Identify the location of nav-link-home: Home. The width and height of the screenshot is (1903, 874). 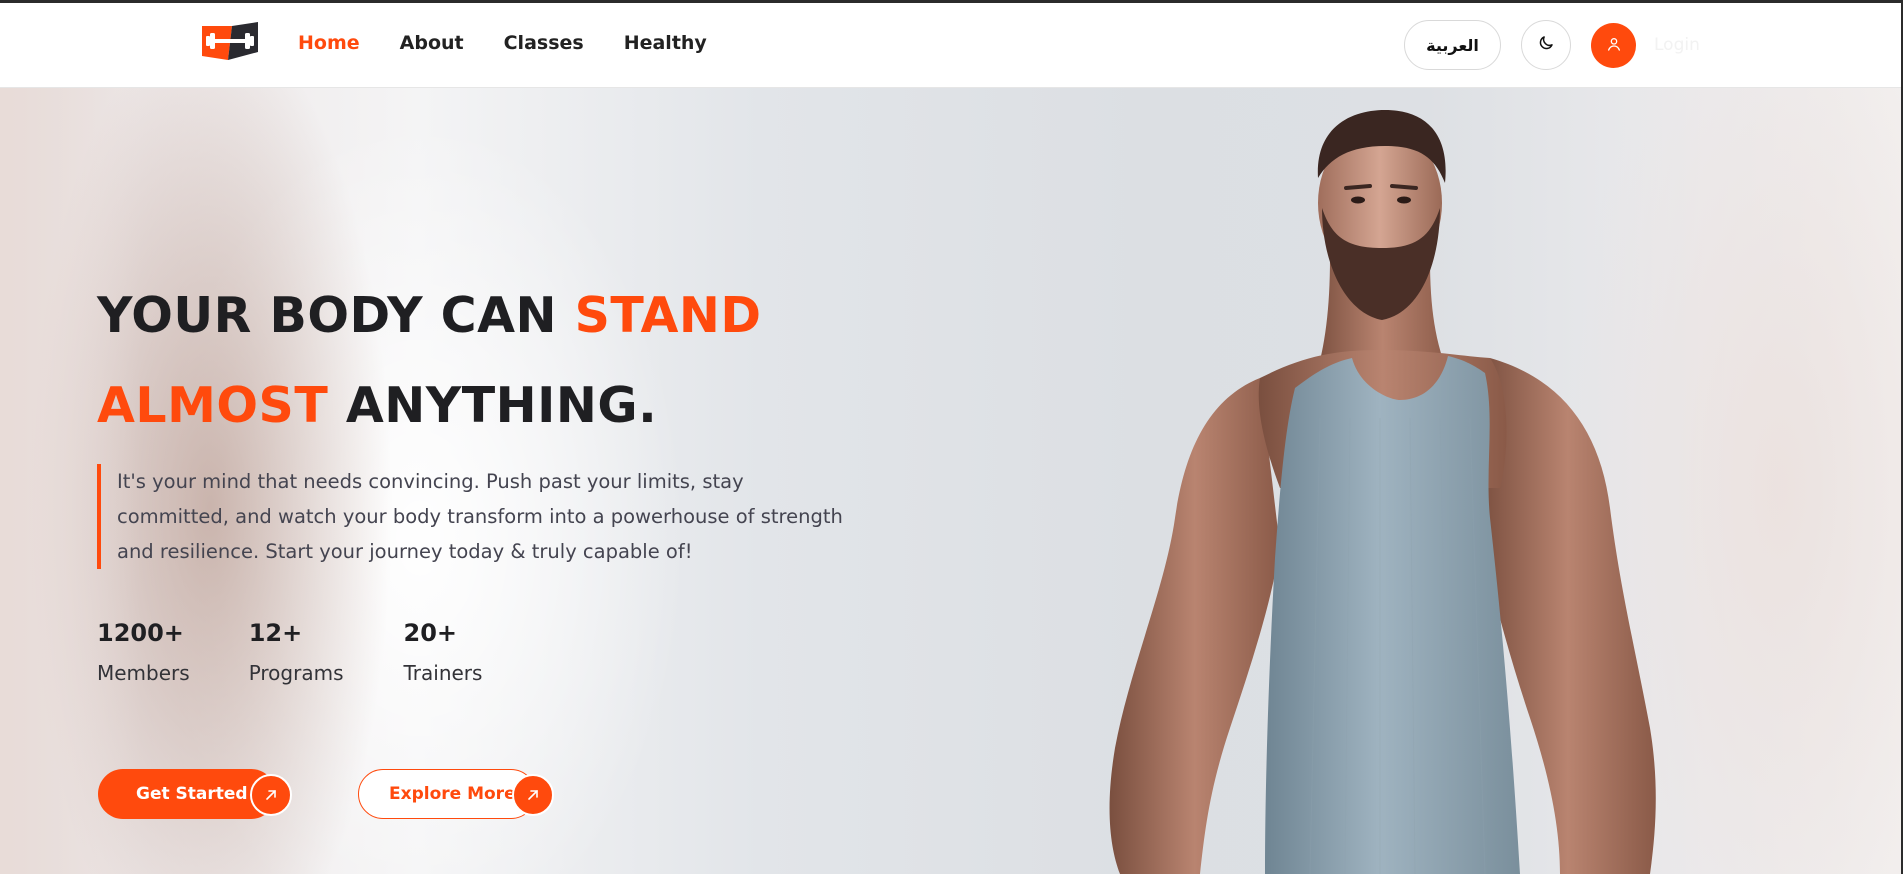
(329, 43).